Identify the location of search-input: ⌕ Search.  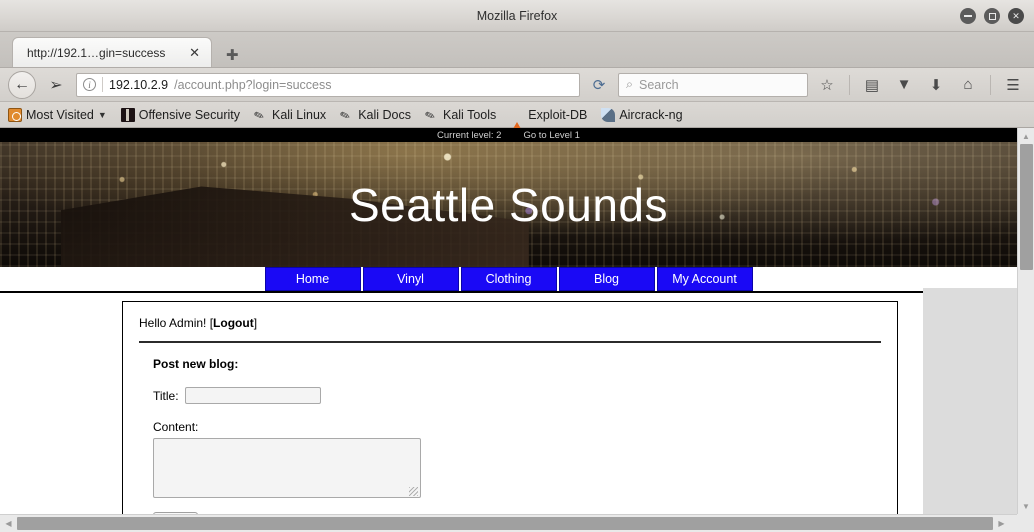
(713, 84).